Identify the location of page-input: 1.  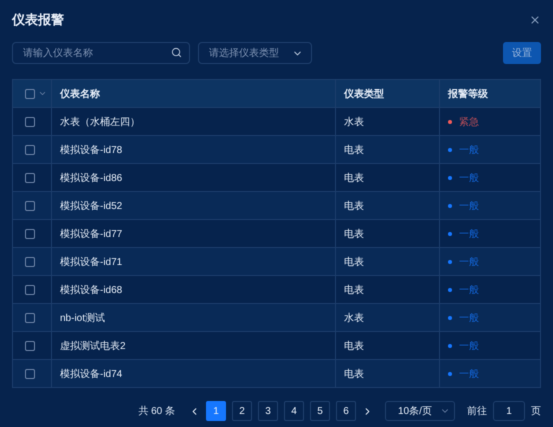
(509, 411).